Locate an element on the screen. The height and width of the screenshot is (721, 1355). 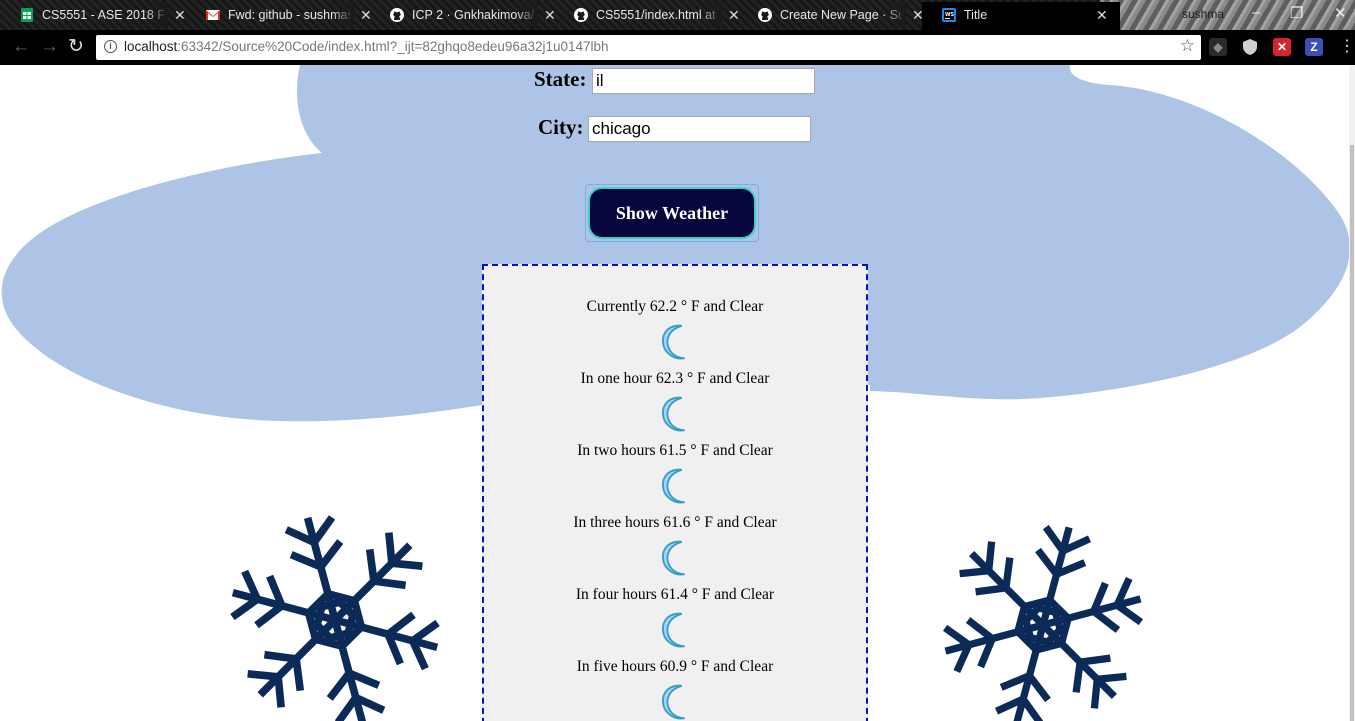
state-row: State: is located at coordinates (679, 81).